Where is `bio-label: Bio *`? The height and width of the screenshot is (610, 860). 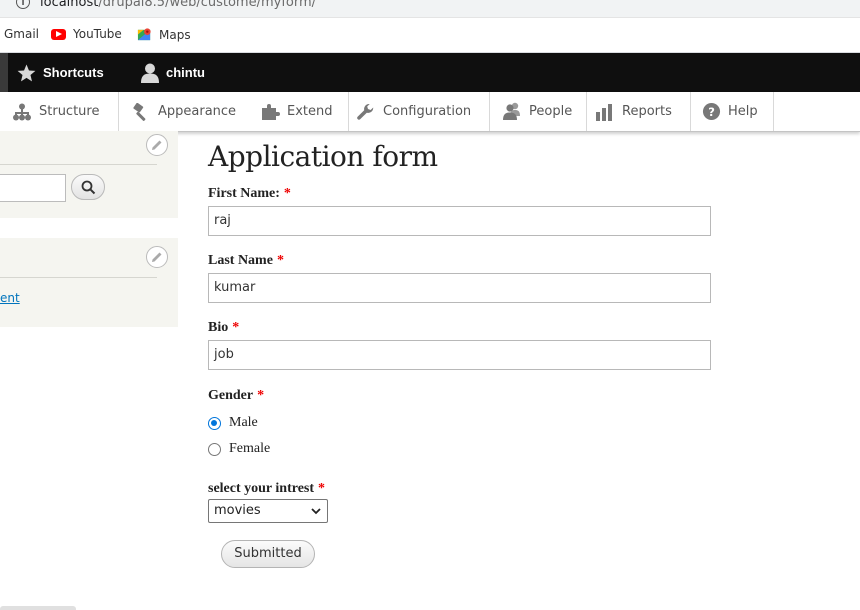 bio-label: Bio * is located at coordinates (223, 328).